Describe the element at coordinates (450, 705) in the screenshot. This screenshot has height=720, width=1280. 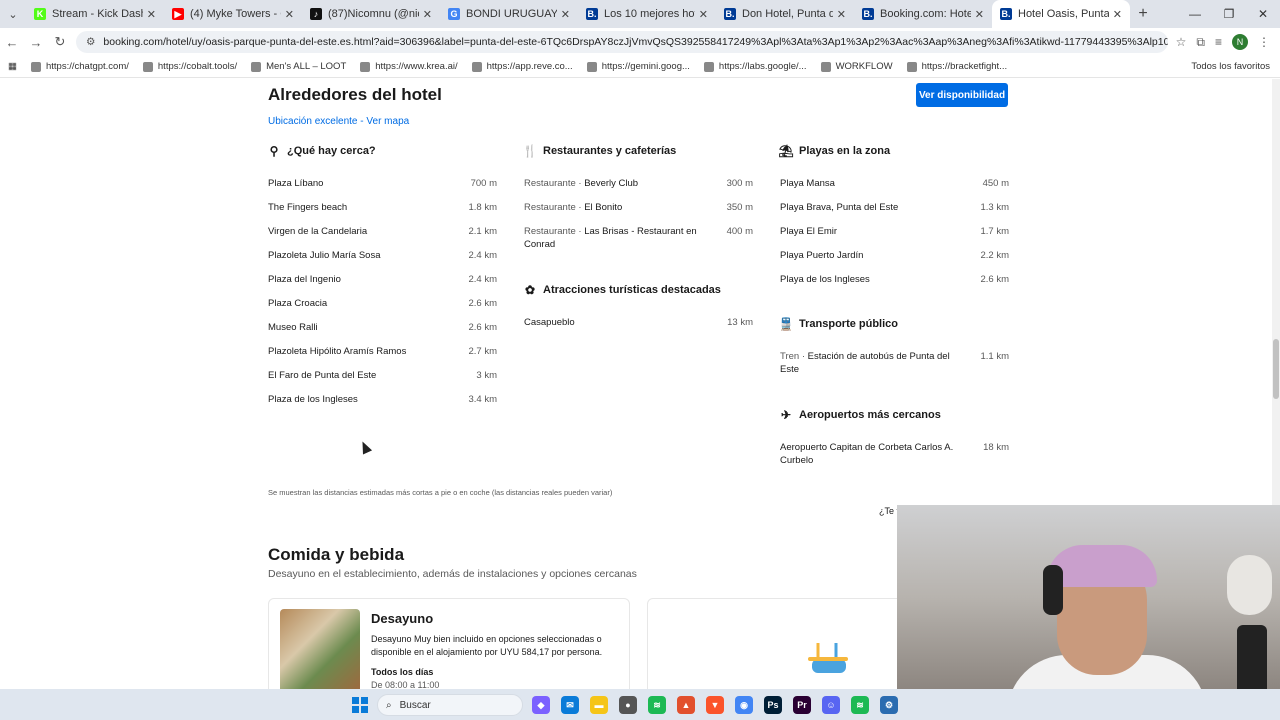
I see `taskbar-search: ⌕ Buscar` at that location.